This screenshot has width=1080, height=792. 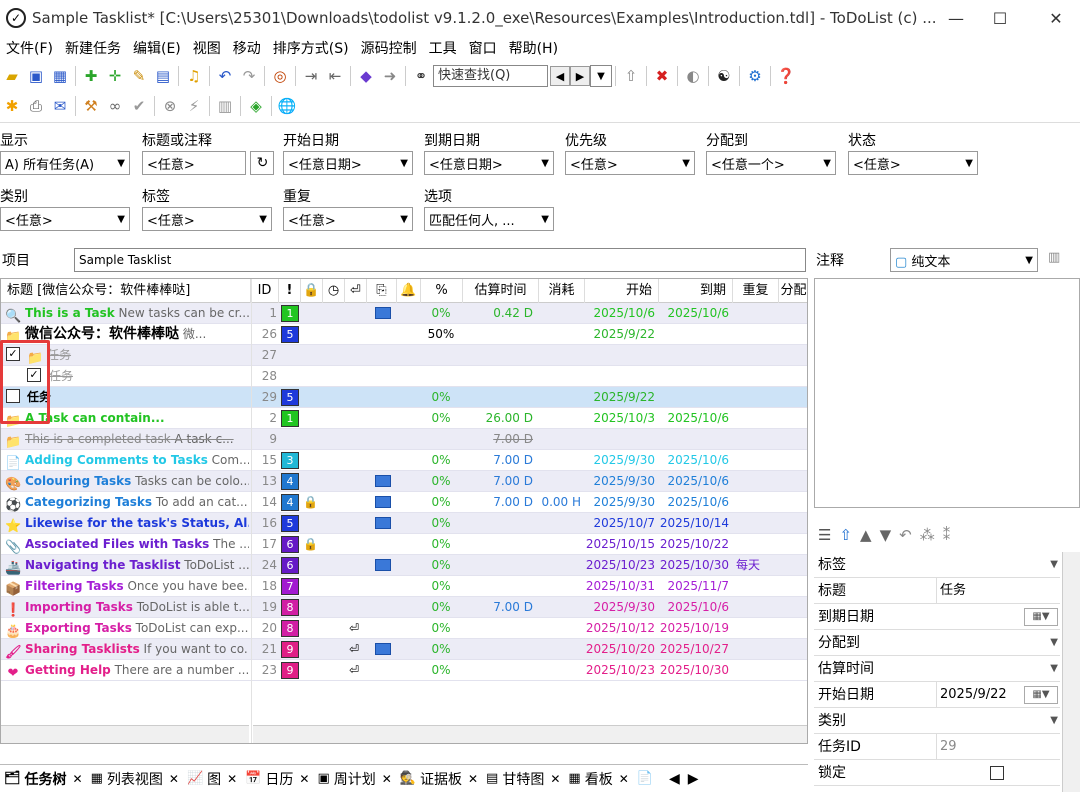 What do you see at coordinates (207, 49) in the screenshot?
I see `menu-view: 视图` at bounding box center [207, 49].